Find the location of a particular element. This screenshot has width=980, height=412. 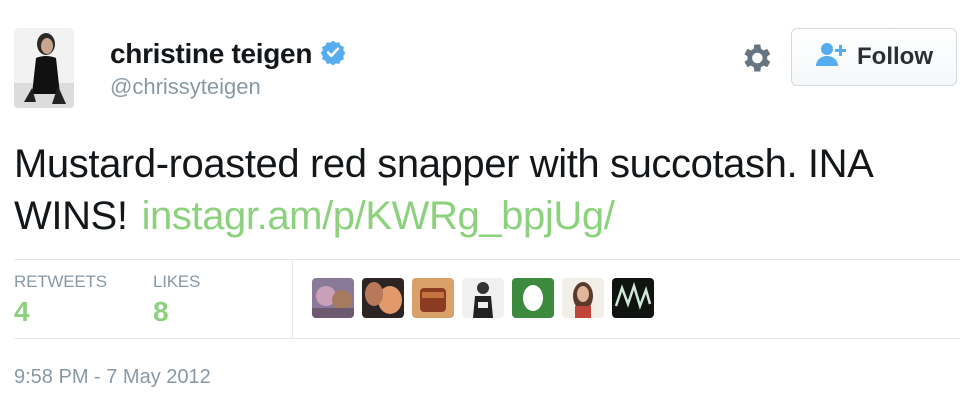

author-name-row: christine teigen is located at coordinates (228, 54).